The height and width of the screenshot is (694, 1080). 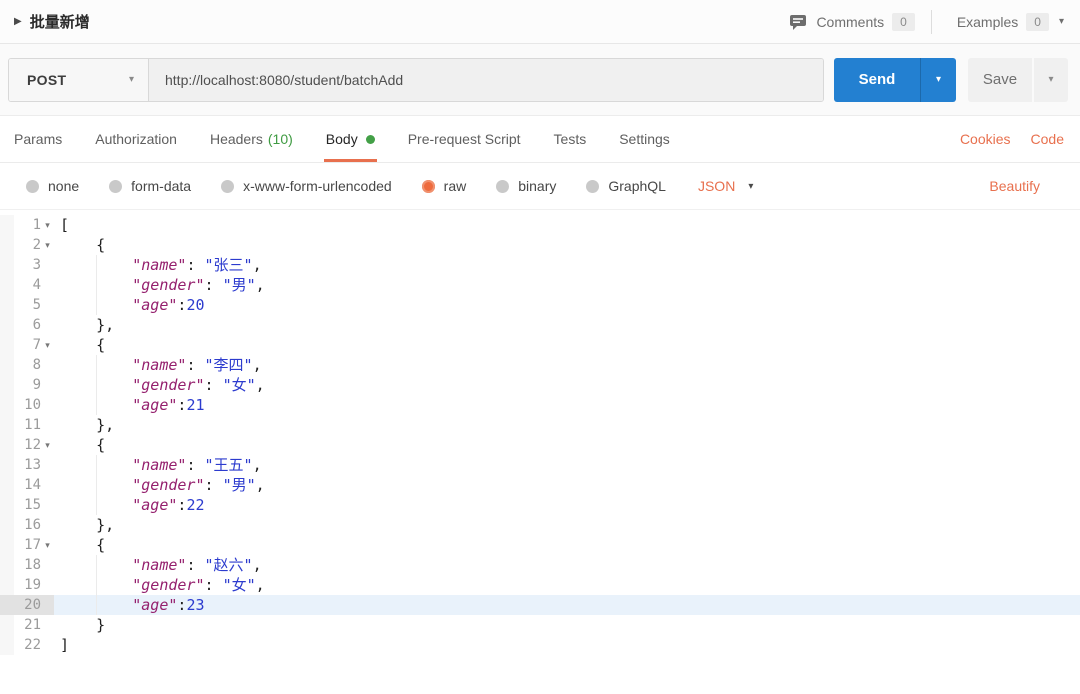 I want to click on radio-x-www-form-urlencoded: x-www-form-urlencoded, so click(x=306, y=186).